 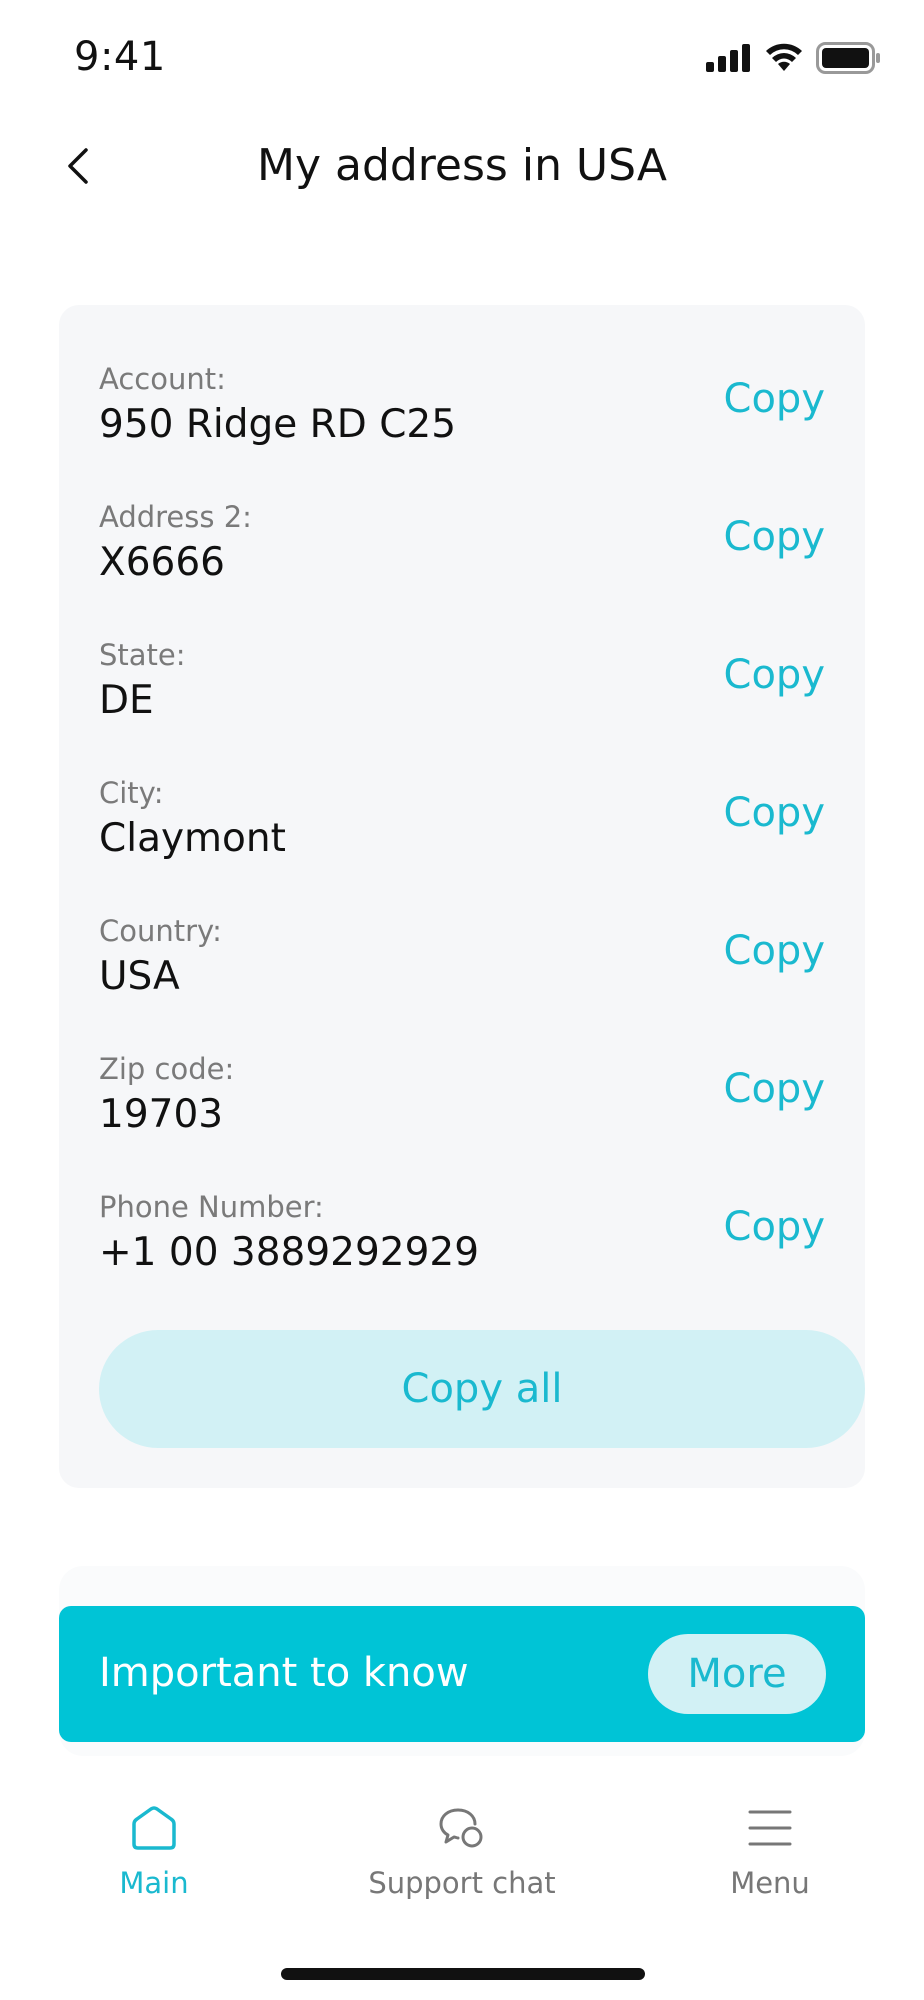 I want to click on more-button: More, so click(x=737, y=1674).